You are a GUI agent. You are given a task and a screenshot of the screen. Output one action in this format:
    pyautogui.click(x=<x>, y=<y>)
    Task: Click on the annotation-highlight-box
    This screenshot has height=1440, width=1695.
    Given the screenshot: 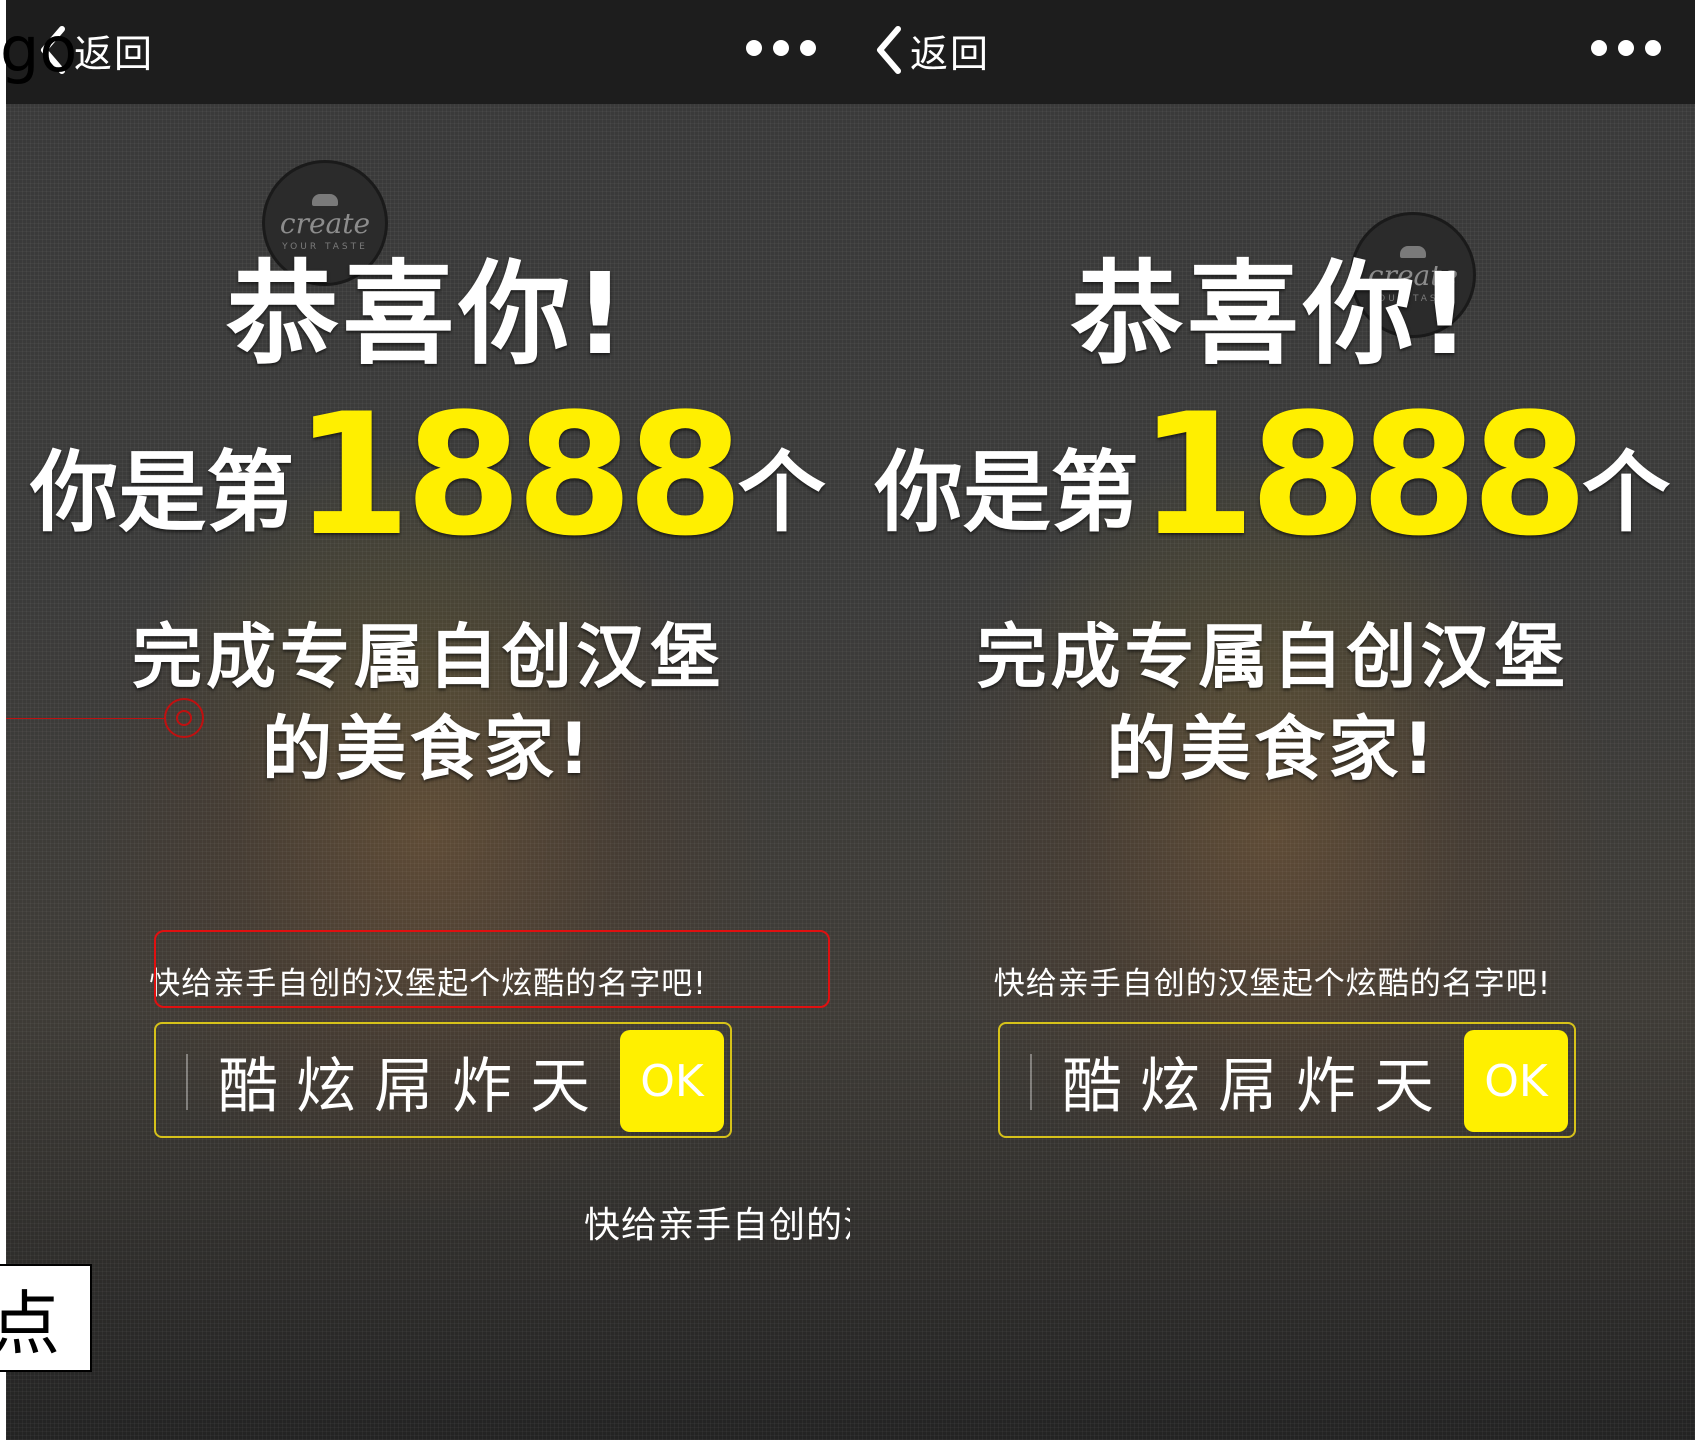 What is the action you would take?
    pyautogui.click(x=492, y=969)
    